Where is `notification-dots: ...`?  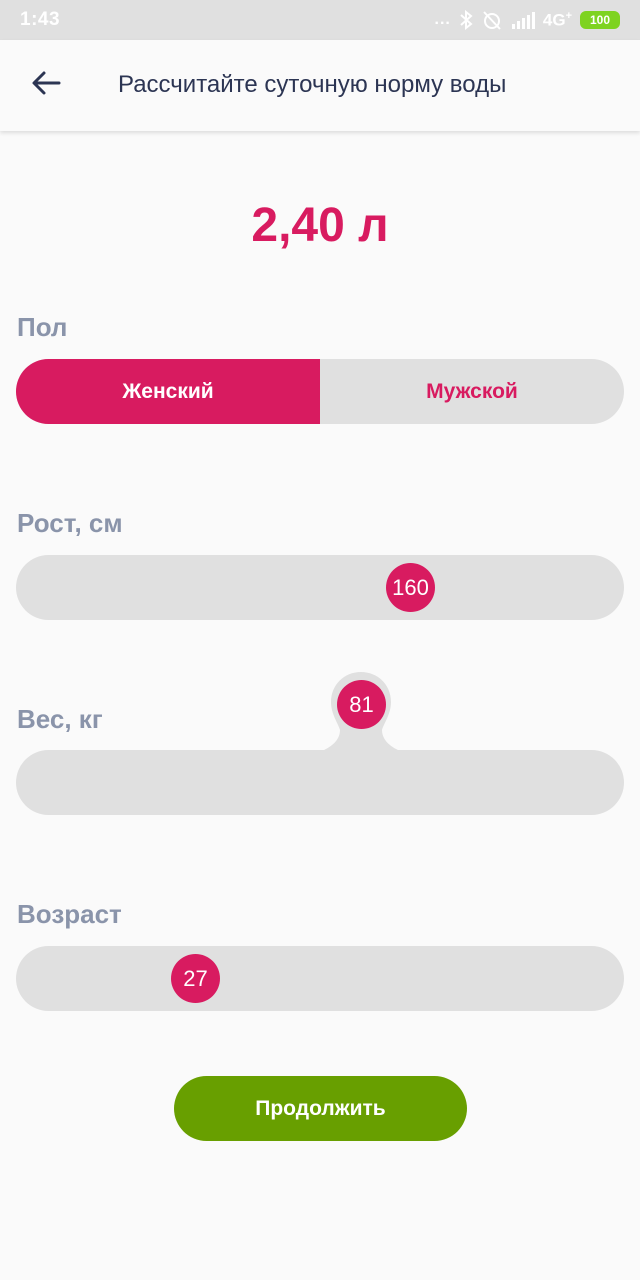
notification-dots: ... is located at coordinates (442, 19).